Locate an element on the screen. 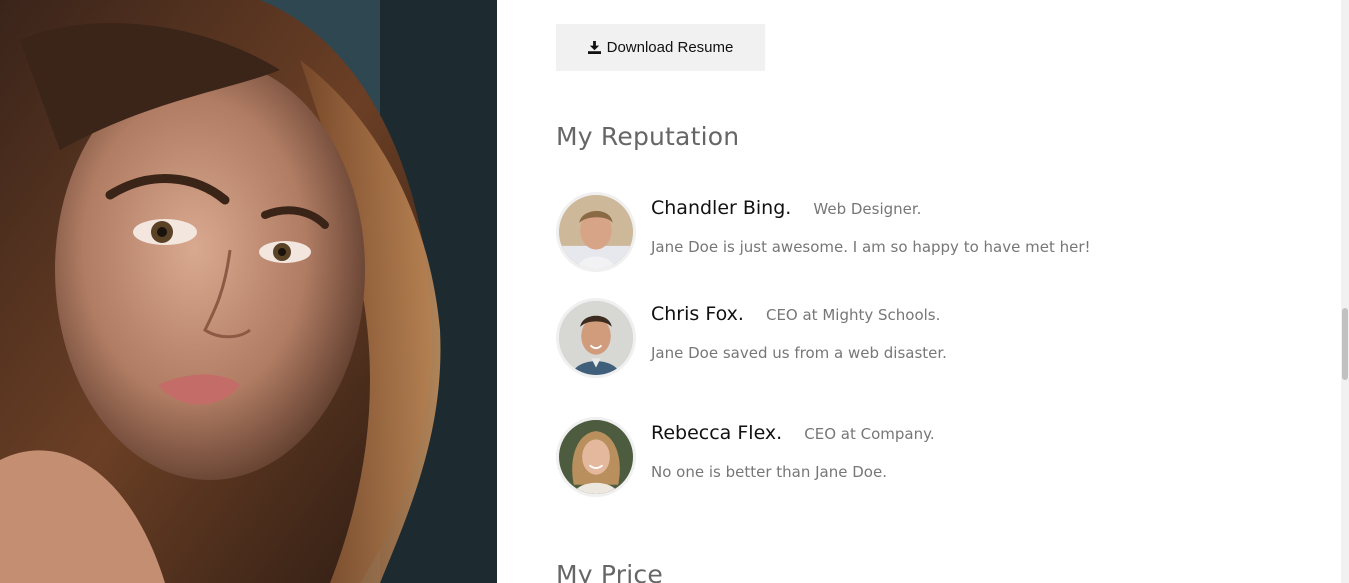  download-resume-button: Download Resume is located at coordinates (660, 47).